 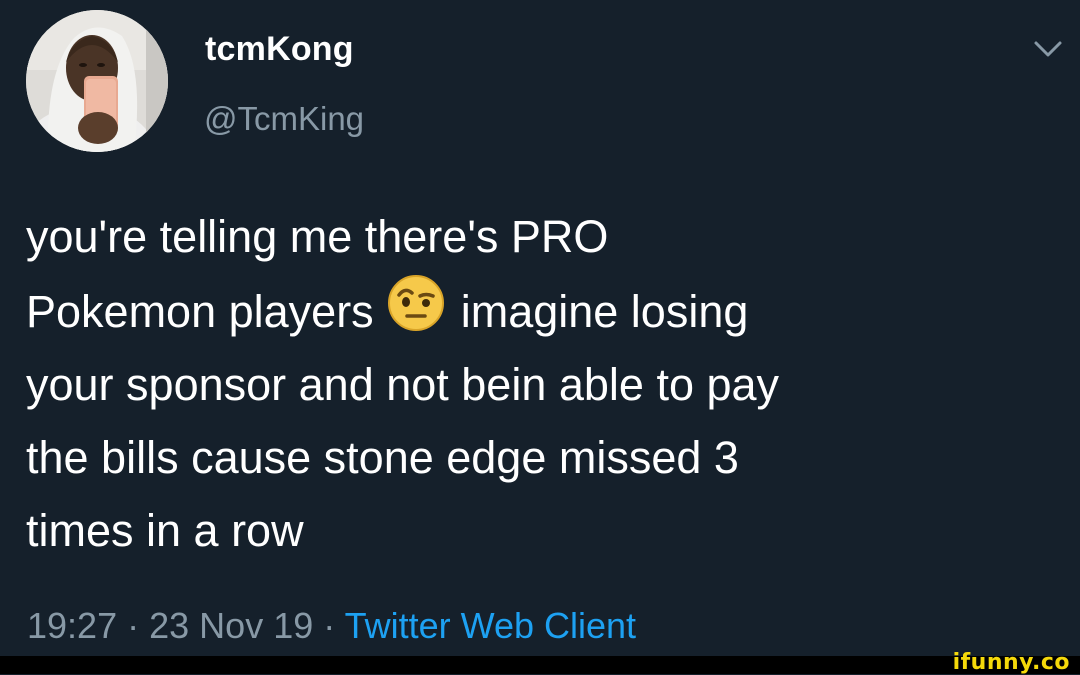 I want to click on face-with-raised-eyebrow-emoji, so click(x=416, y=303).